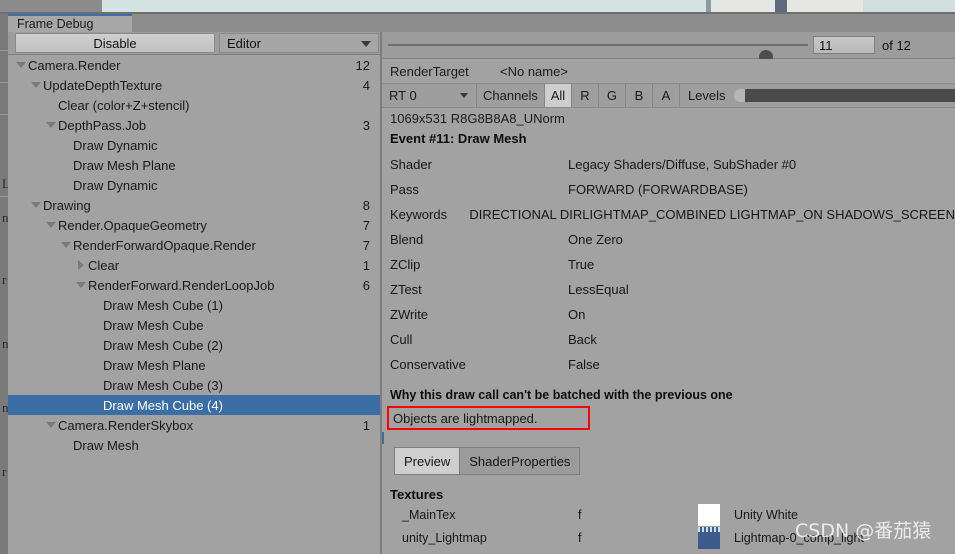  Describe the element at coordinates (428, 364) in the screenshot. I see `property-key: Conservative` at that location.